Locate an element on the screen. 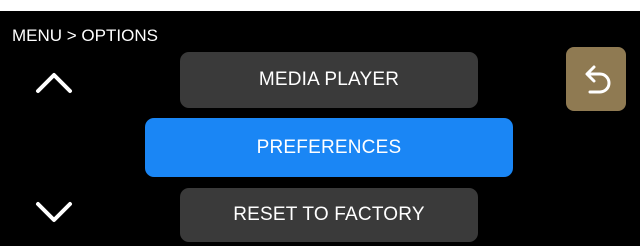 The image size is (640, 246). menu-item-label: MEDIA PLAYER is located at coordinates (329, 79).